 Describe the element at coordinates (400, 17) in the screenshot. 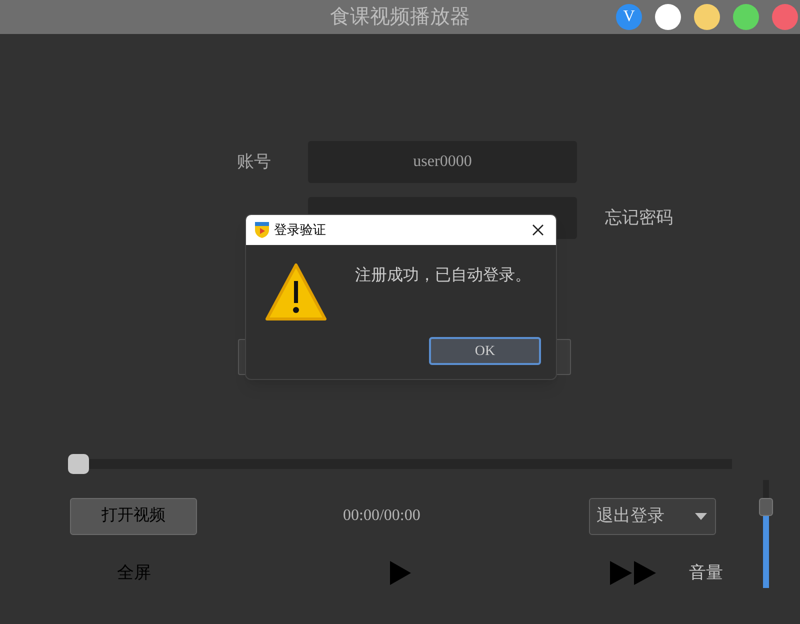

I see `window-title: 食课视频播放器` at that location.